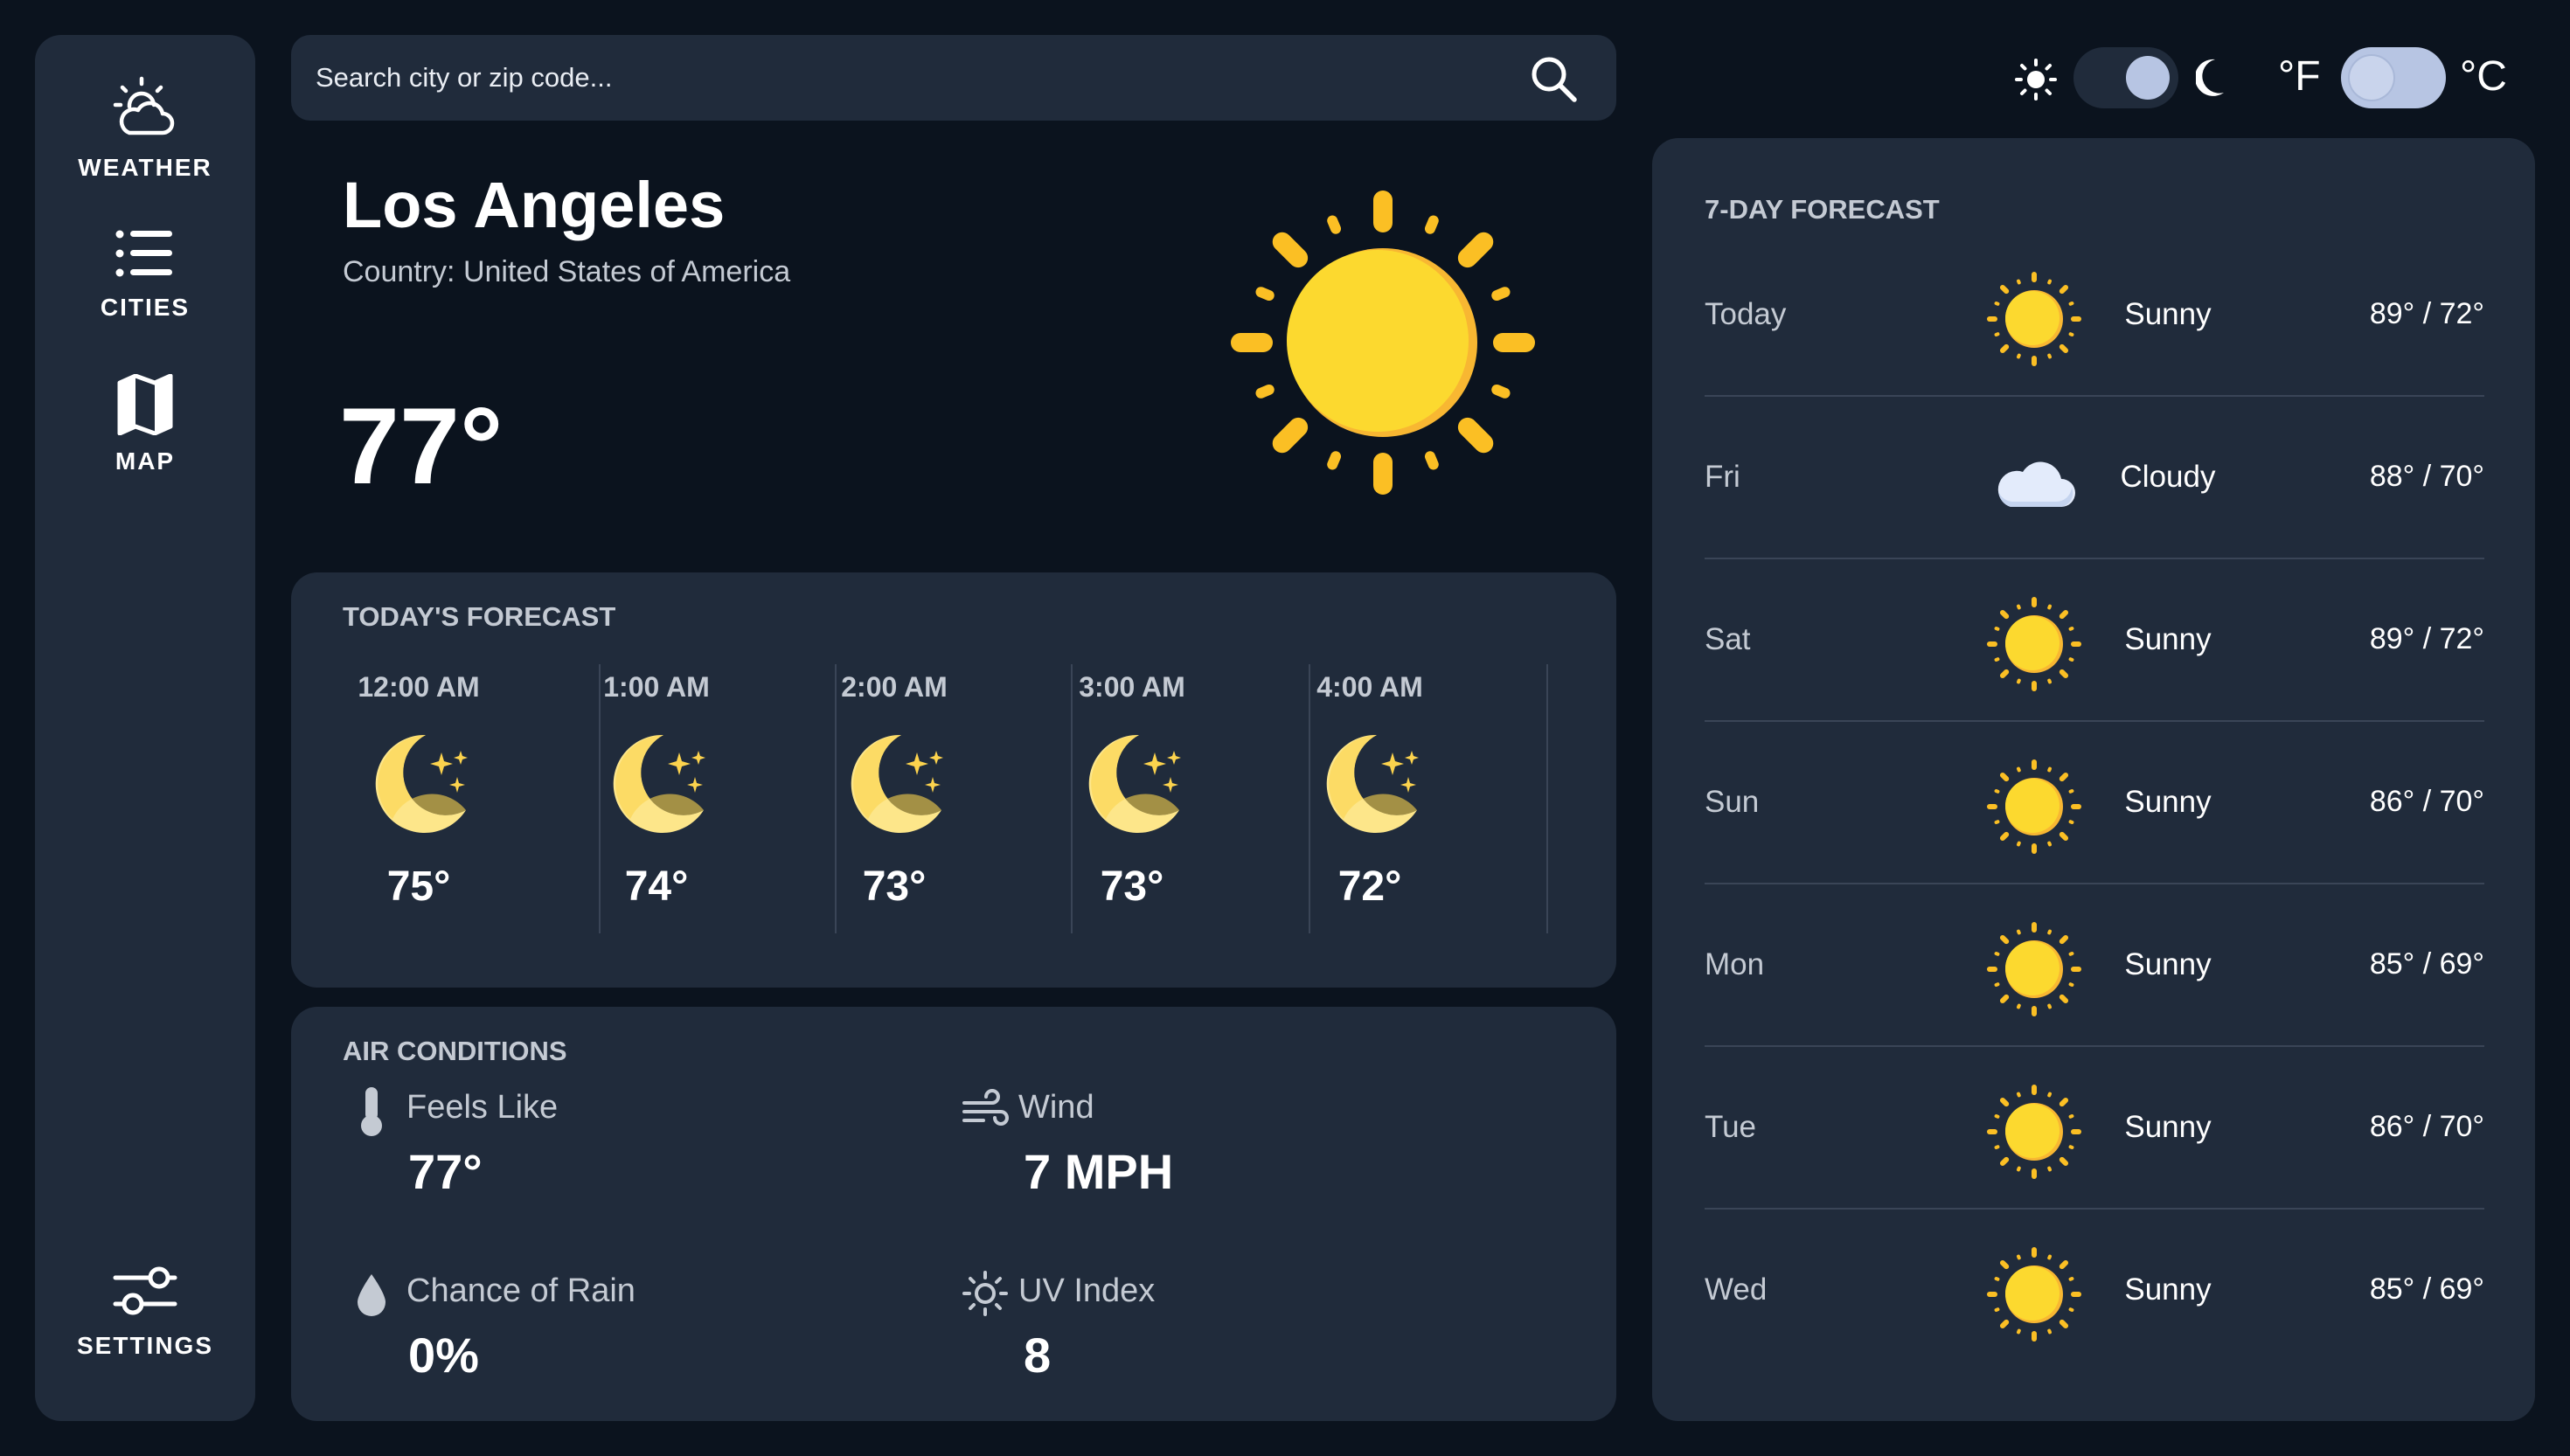 The height and width of the screenshot is (1456, 2570). I want to click on sidebar-item-label: SETTINGS, so click(144, 1345).